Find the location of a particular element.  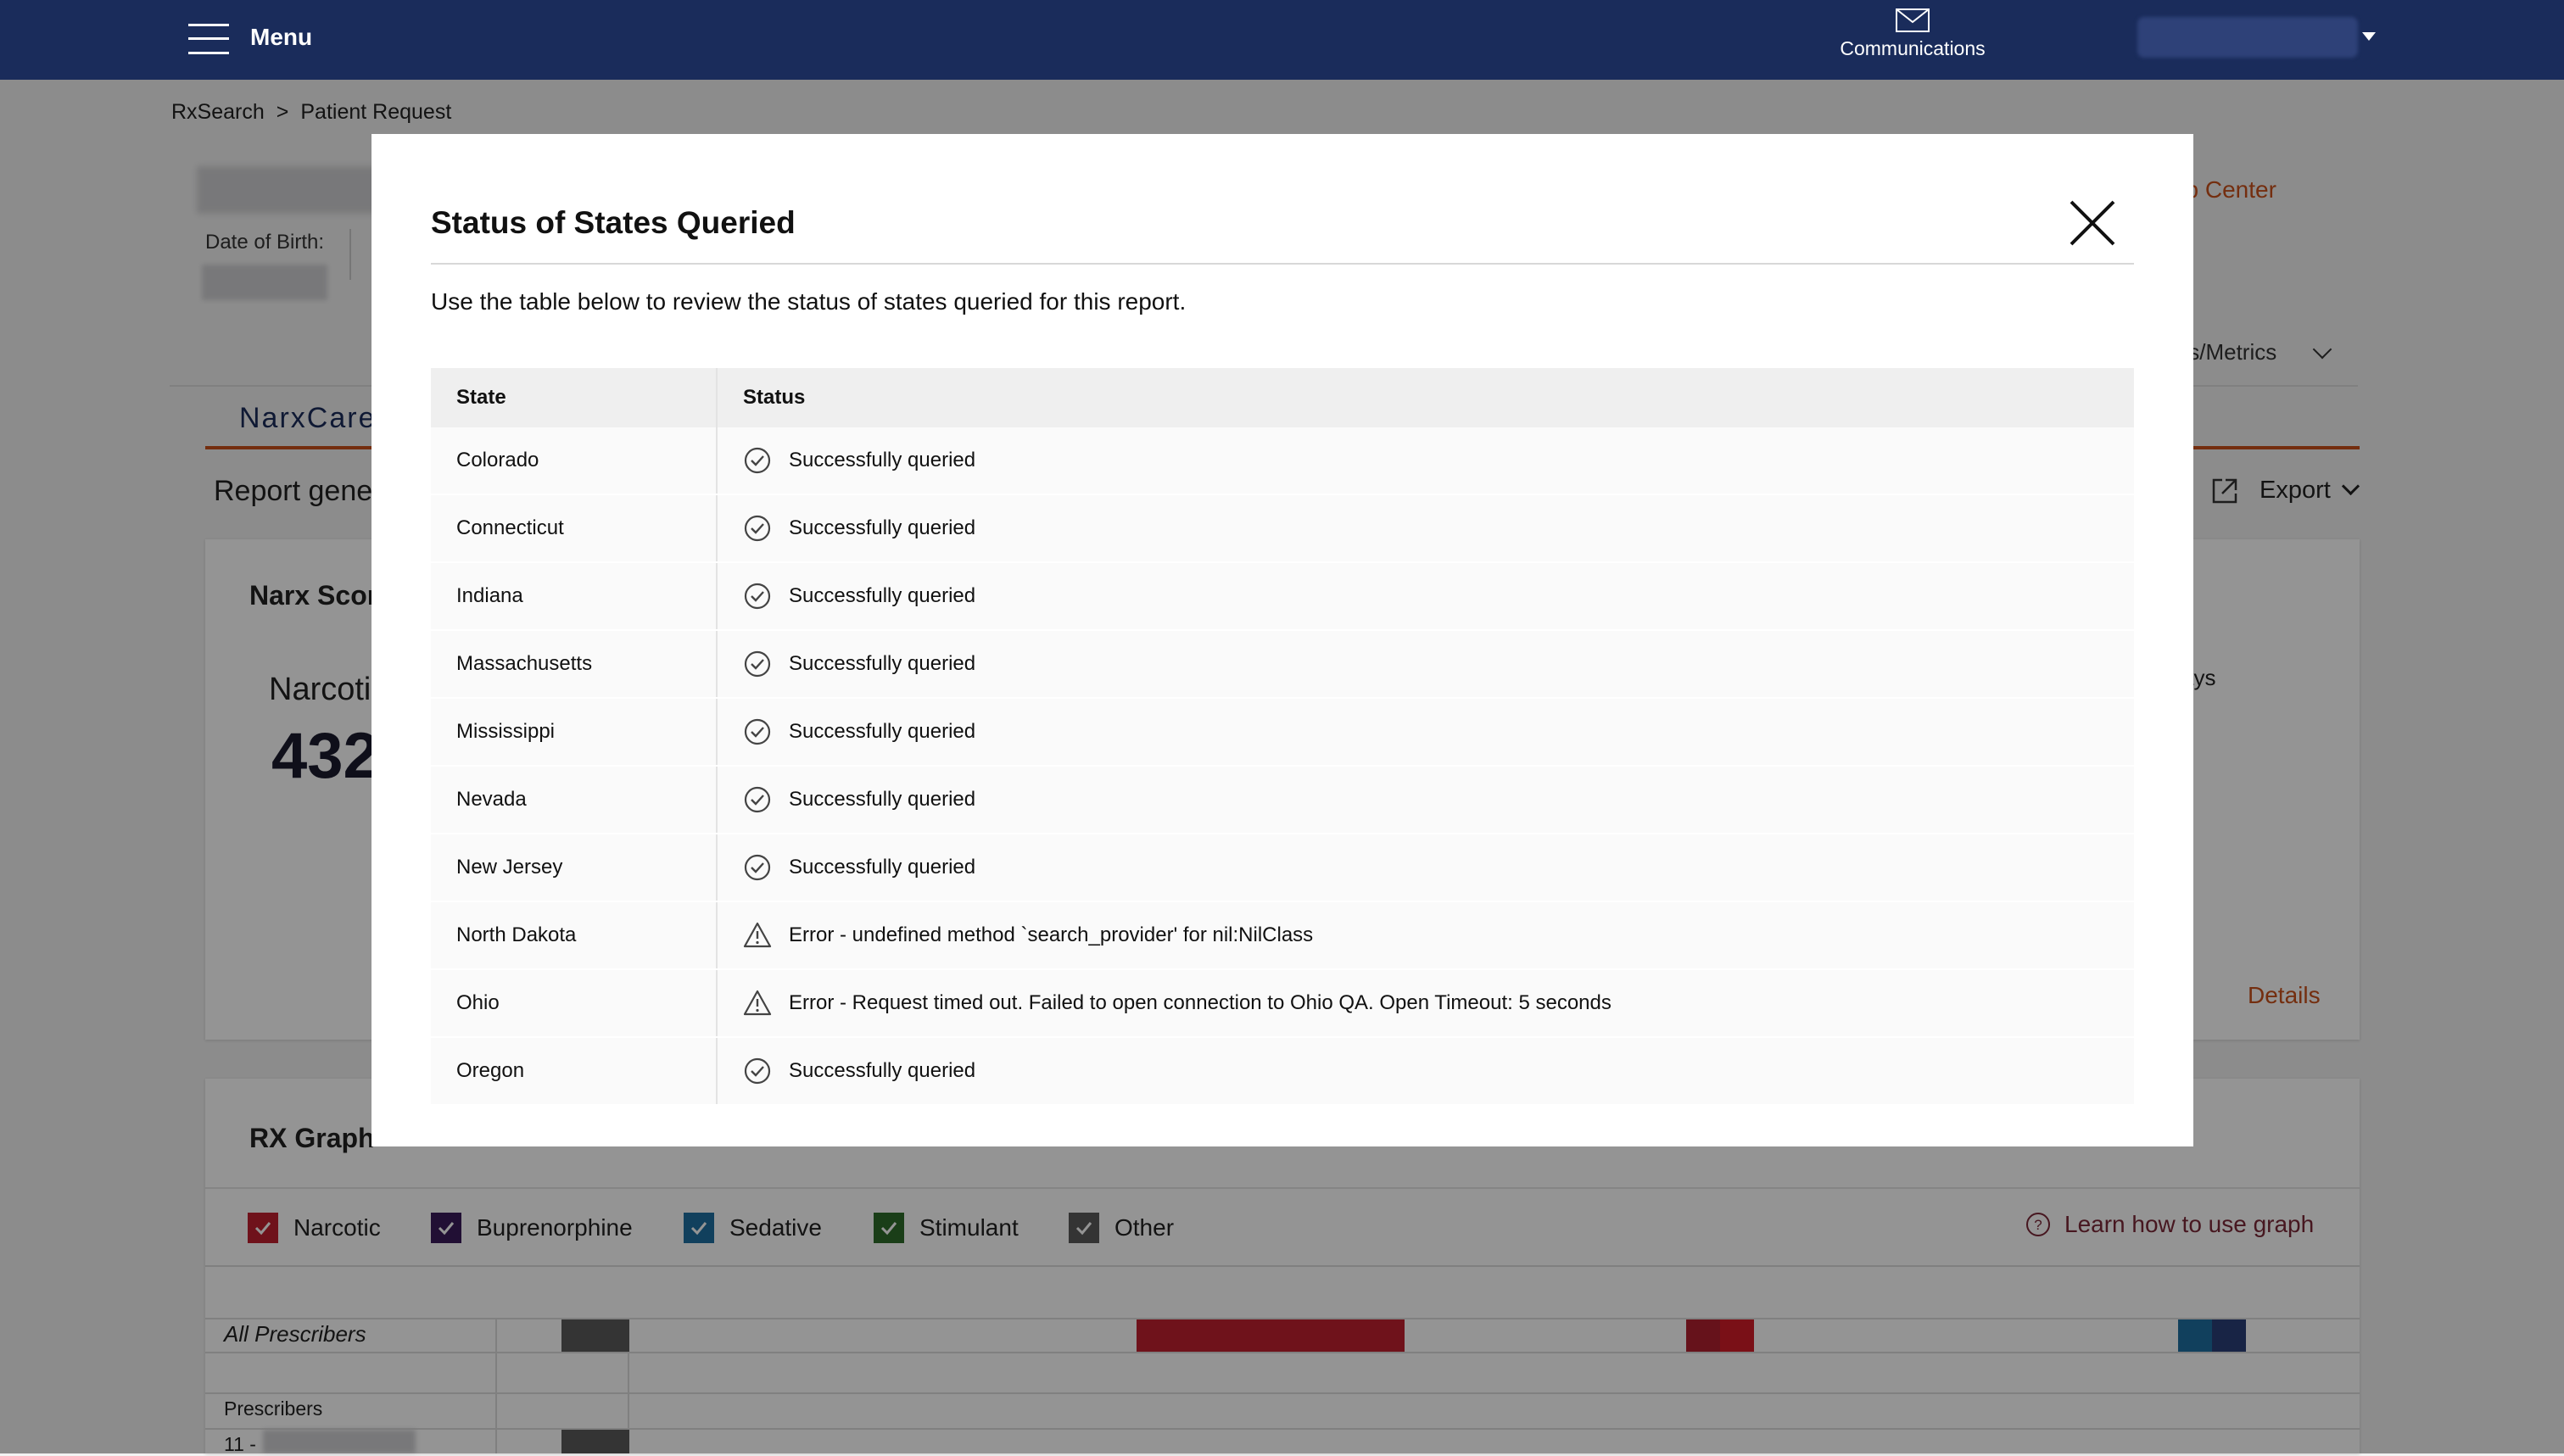

state-name-cell: Massachusetts is located at coordinates (574, 664).